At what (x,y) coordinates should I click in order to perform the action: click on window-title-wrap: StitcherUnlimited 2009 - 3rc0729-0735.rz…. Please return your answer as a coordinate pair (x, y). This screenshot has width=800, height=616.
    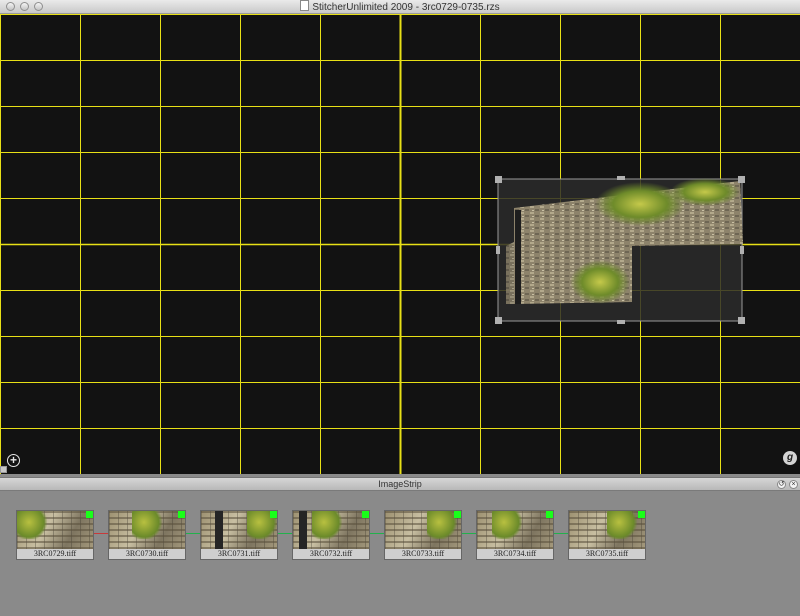
    Looking at the image, I should click on (400, 6).